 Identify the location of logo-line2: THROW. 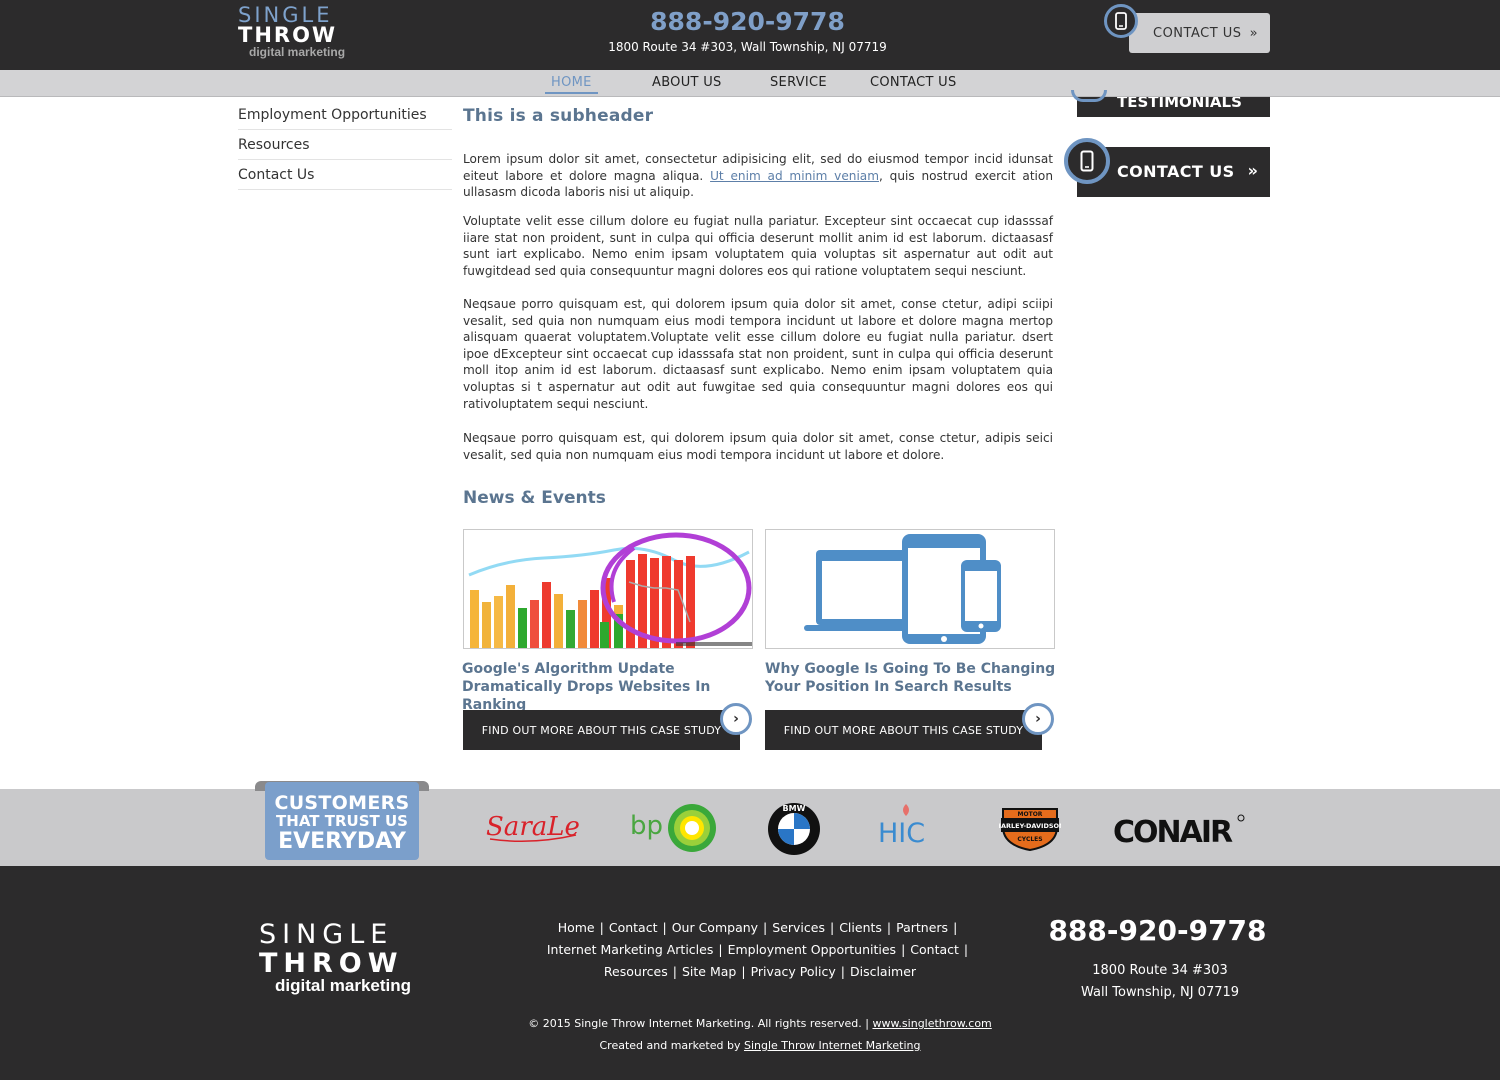
(288, 35).